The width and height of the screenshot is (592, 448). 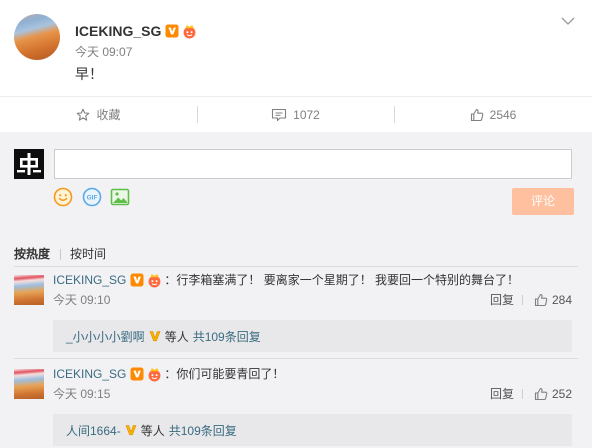 What do you see at coordinates (562, 394) in the screenshot?
I see `comment-like-count: 252` at bounding box center [562, 394].